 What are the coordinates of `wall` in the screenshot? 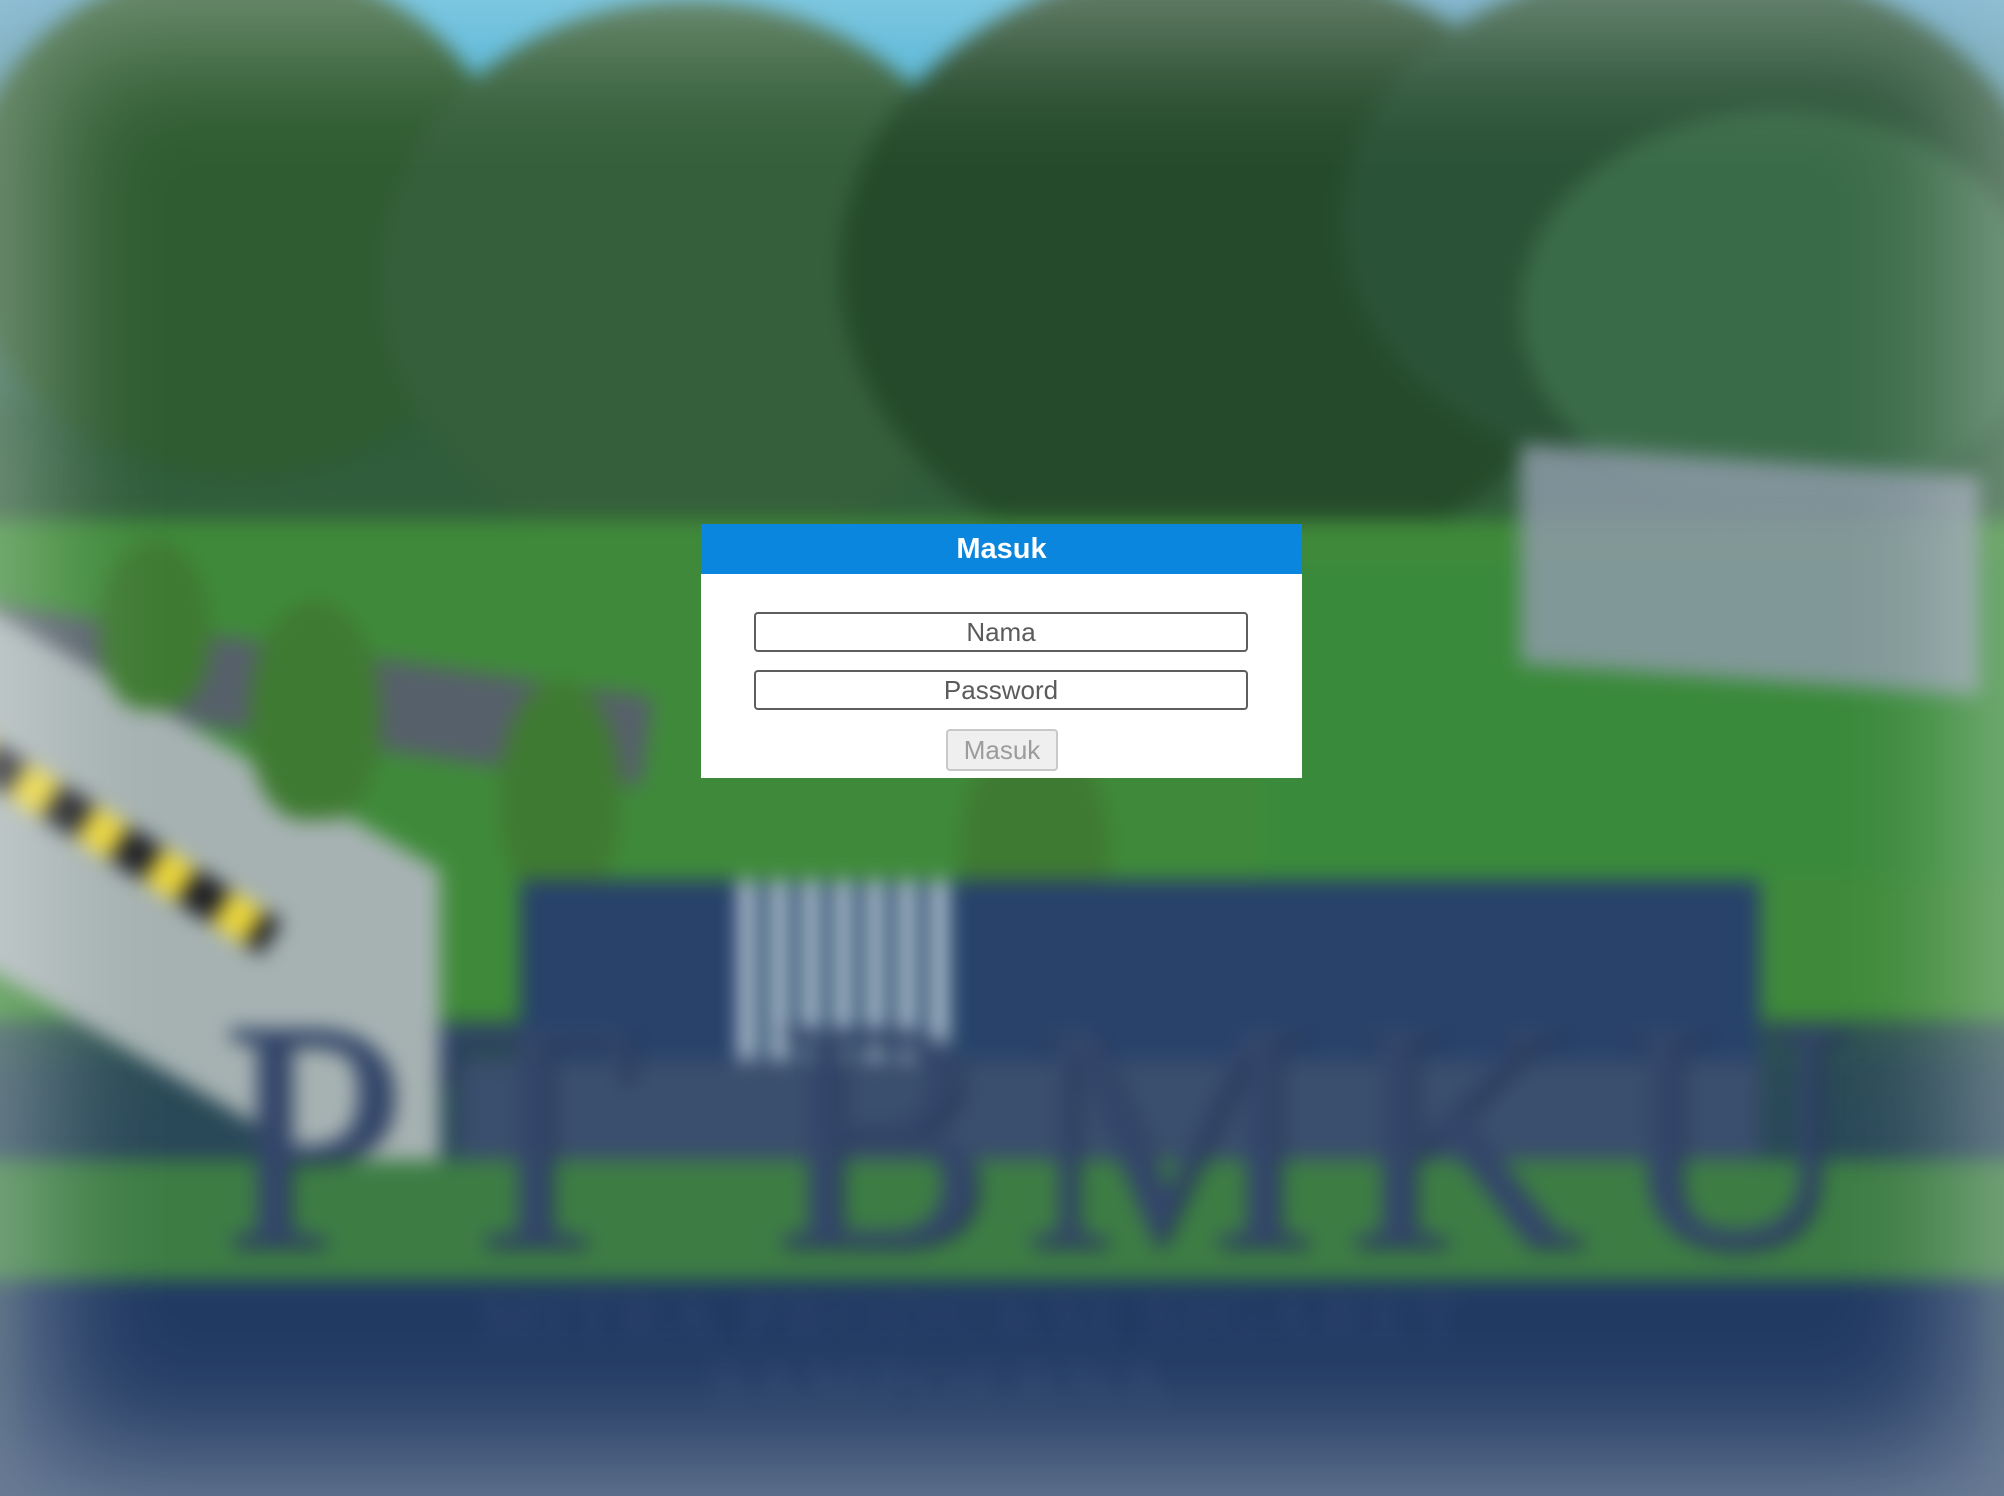 It's located at (1750, 570).